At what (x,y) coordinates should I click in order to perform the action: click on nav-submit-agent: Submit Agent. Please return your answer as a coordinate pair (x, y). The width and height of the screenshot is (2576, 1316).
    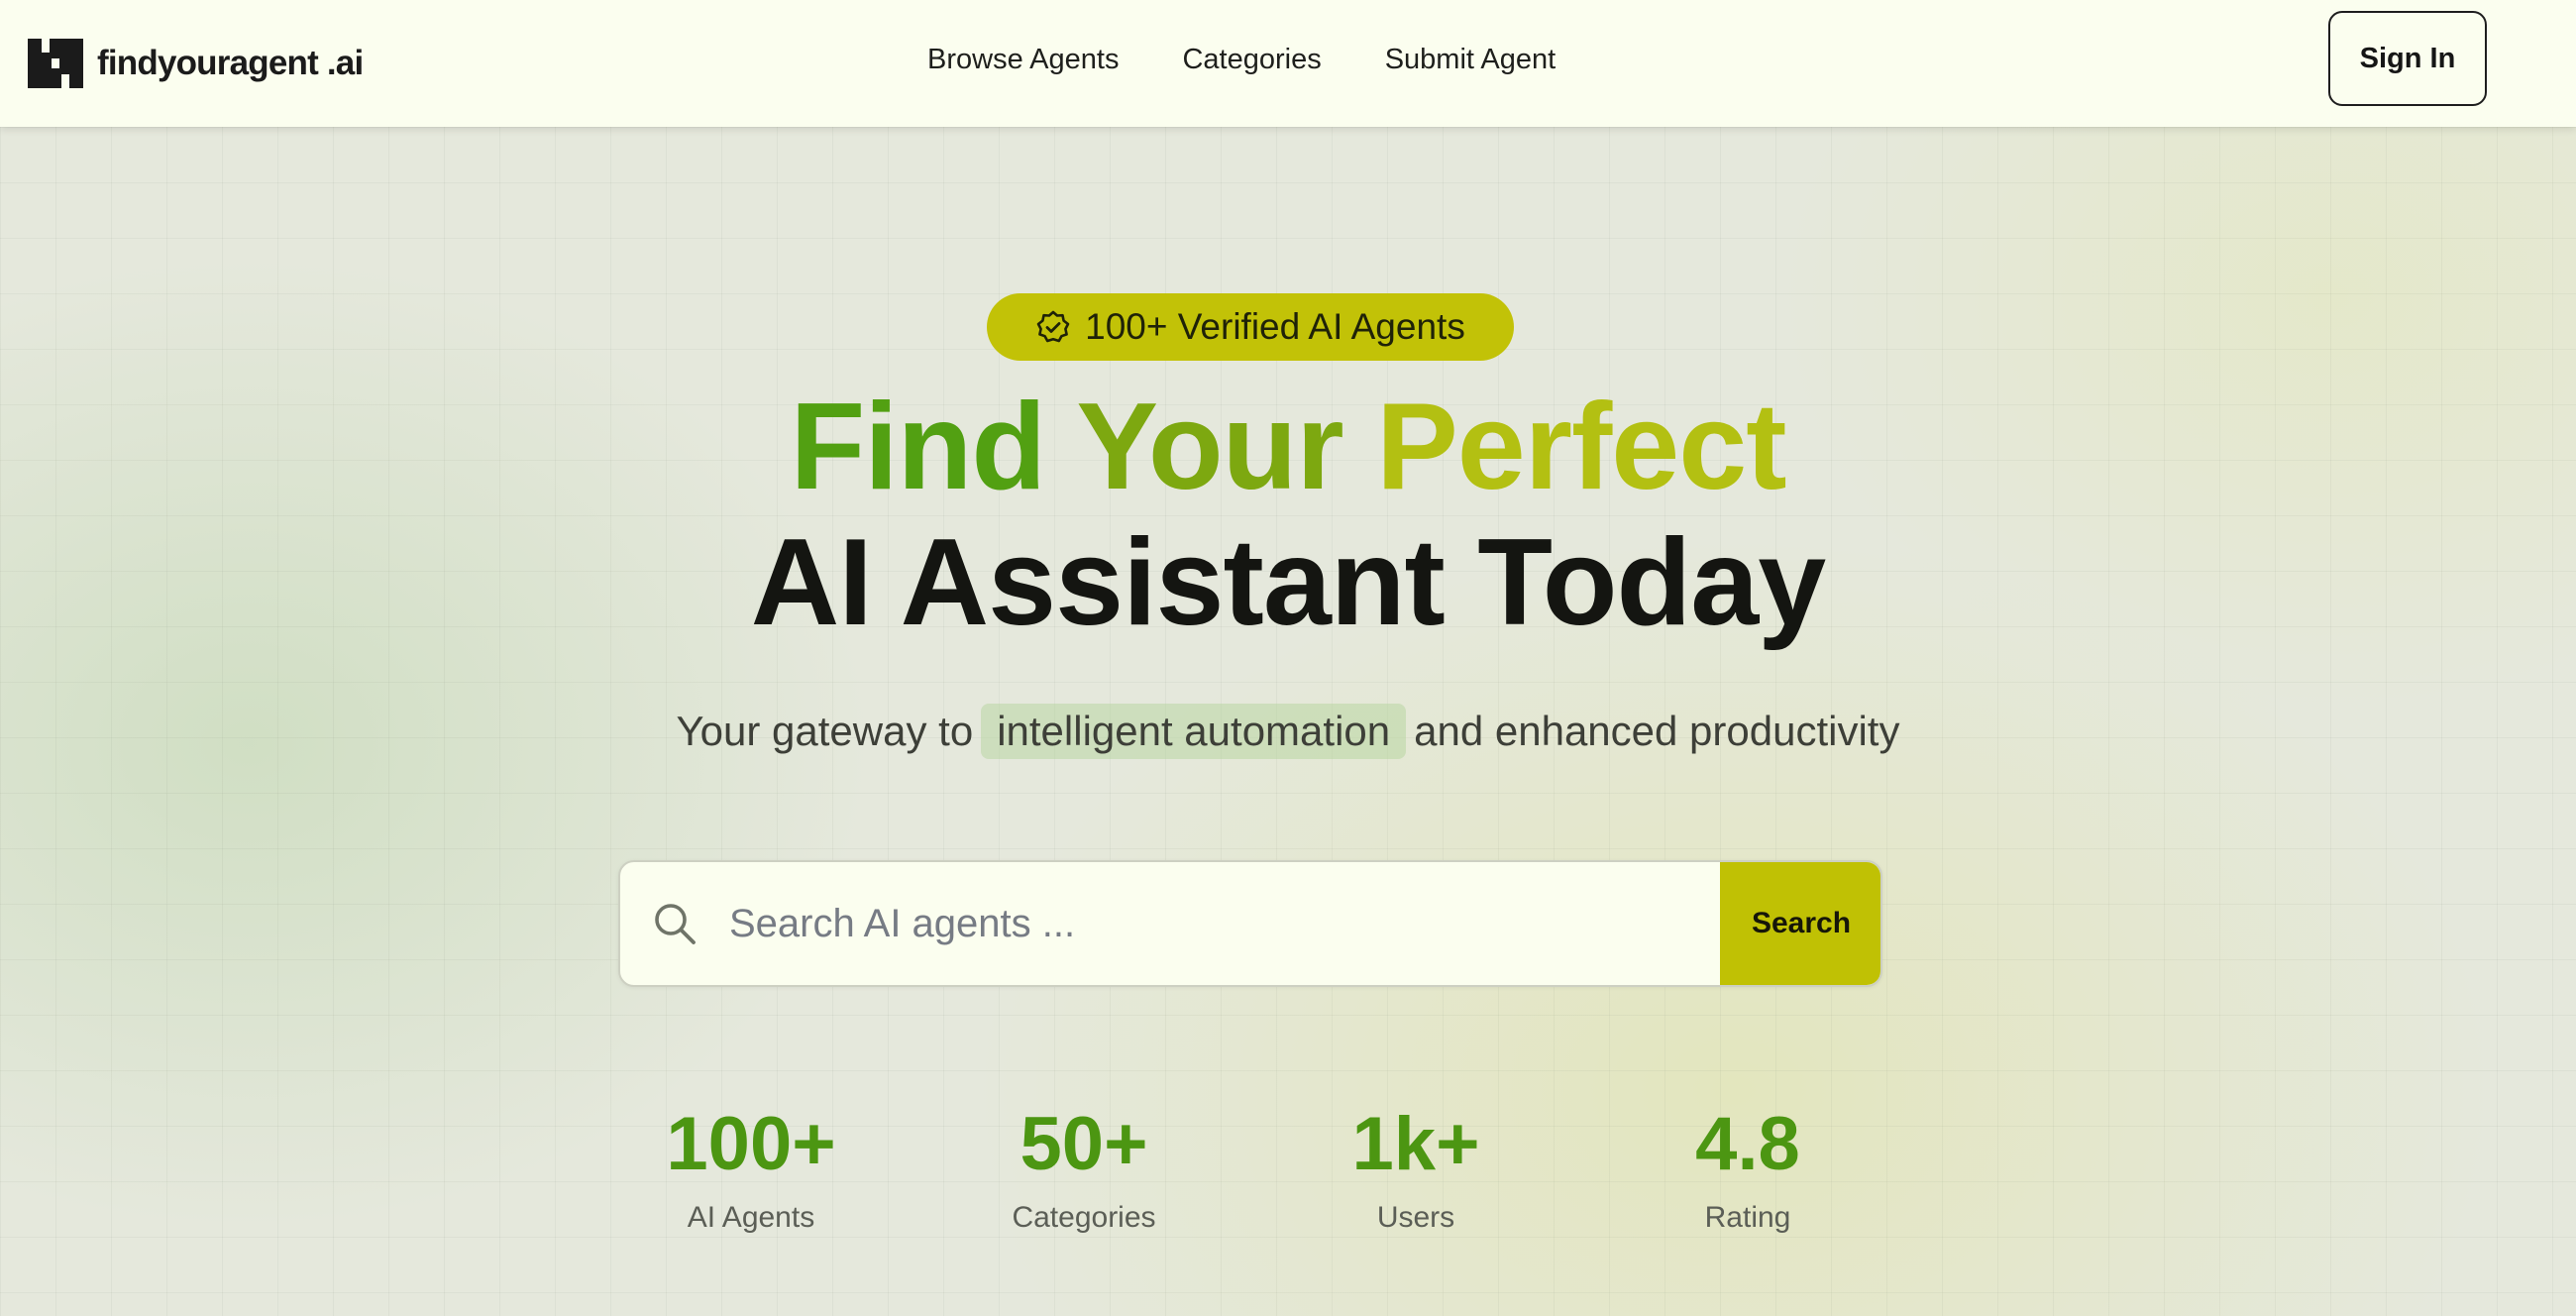
    Looking at the image, I should click on (1470, 60).